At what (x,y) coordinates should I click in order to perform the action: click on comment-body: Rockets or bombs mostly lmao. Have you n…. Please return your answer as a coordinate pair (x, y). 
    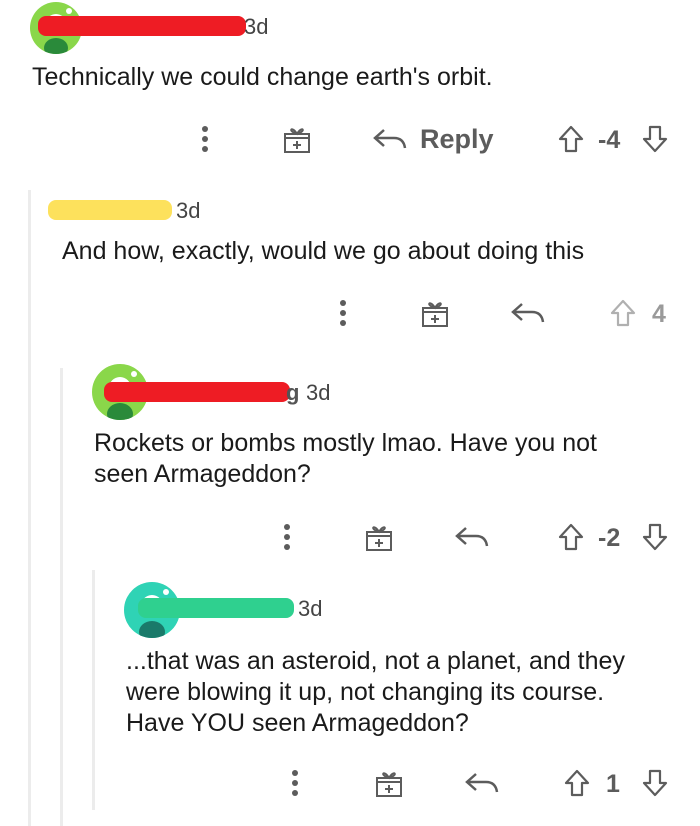
    Looking at the image, I should click on (345, 459).